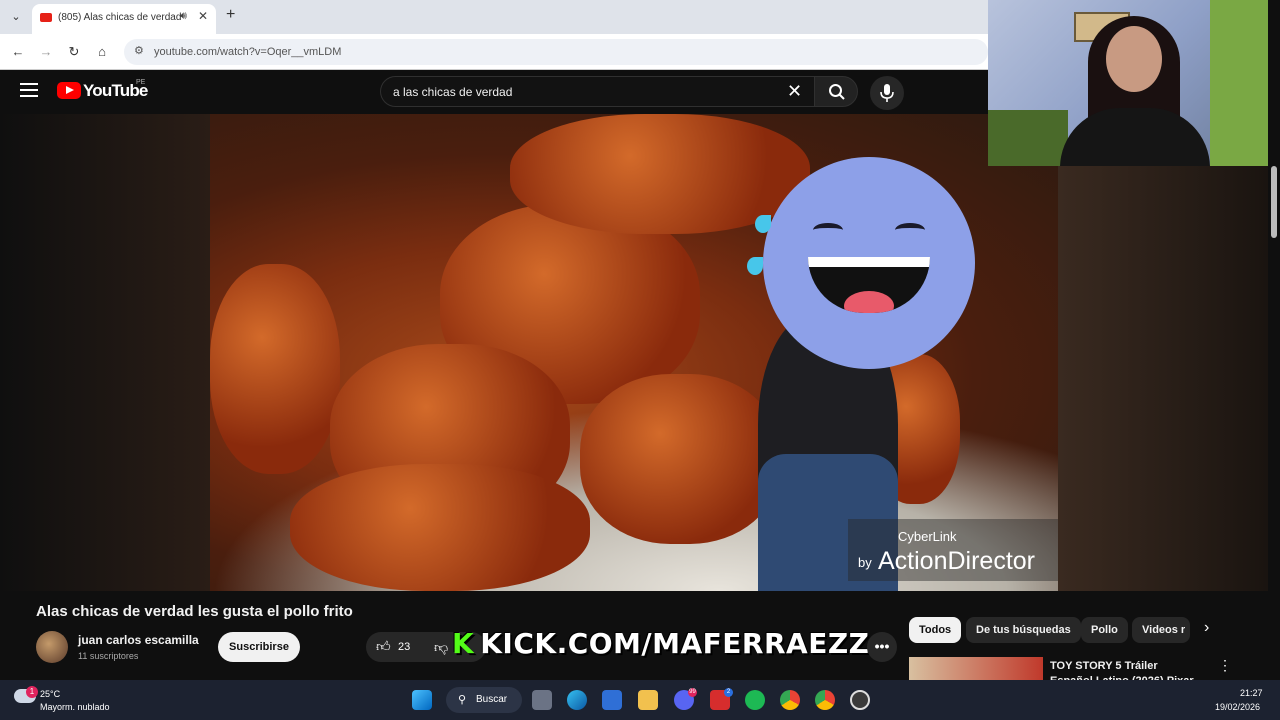  I want to click on chip-all: Todos, so click(935, 630).